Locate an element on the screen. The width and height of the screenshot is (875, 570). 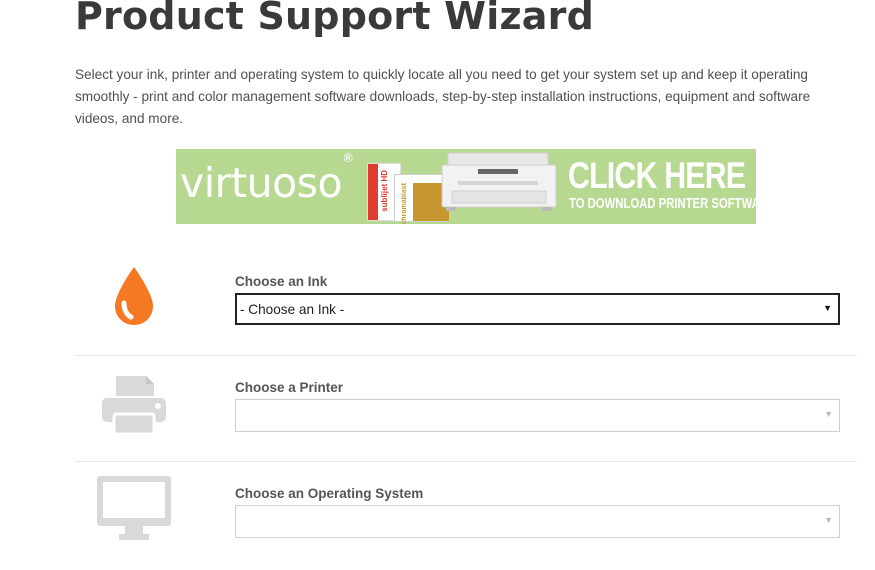
ink-step: Choose an Ink - Choose an Ink - ▼ is located at coordinates (466, 302).